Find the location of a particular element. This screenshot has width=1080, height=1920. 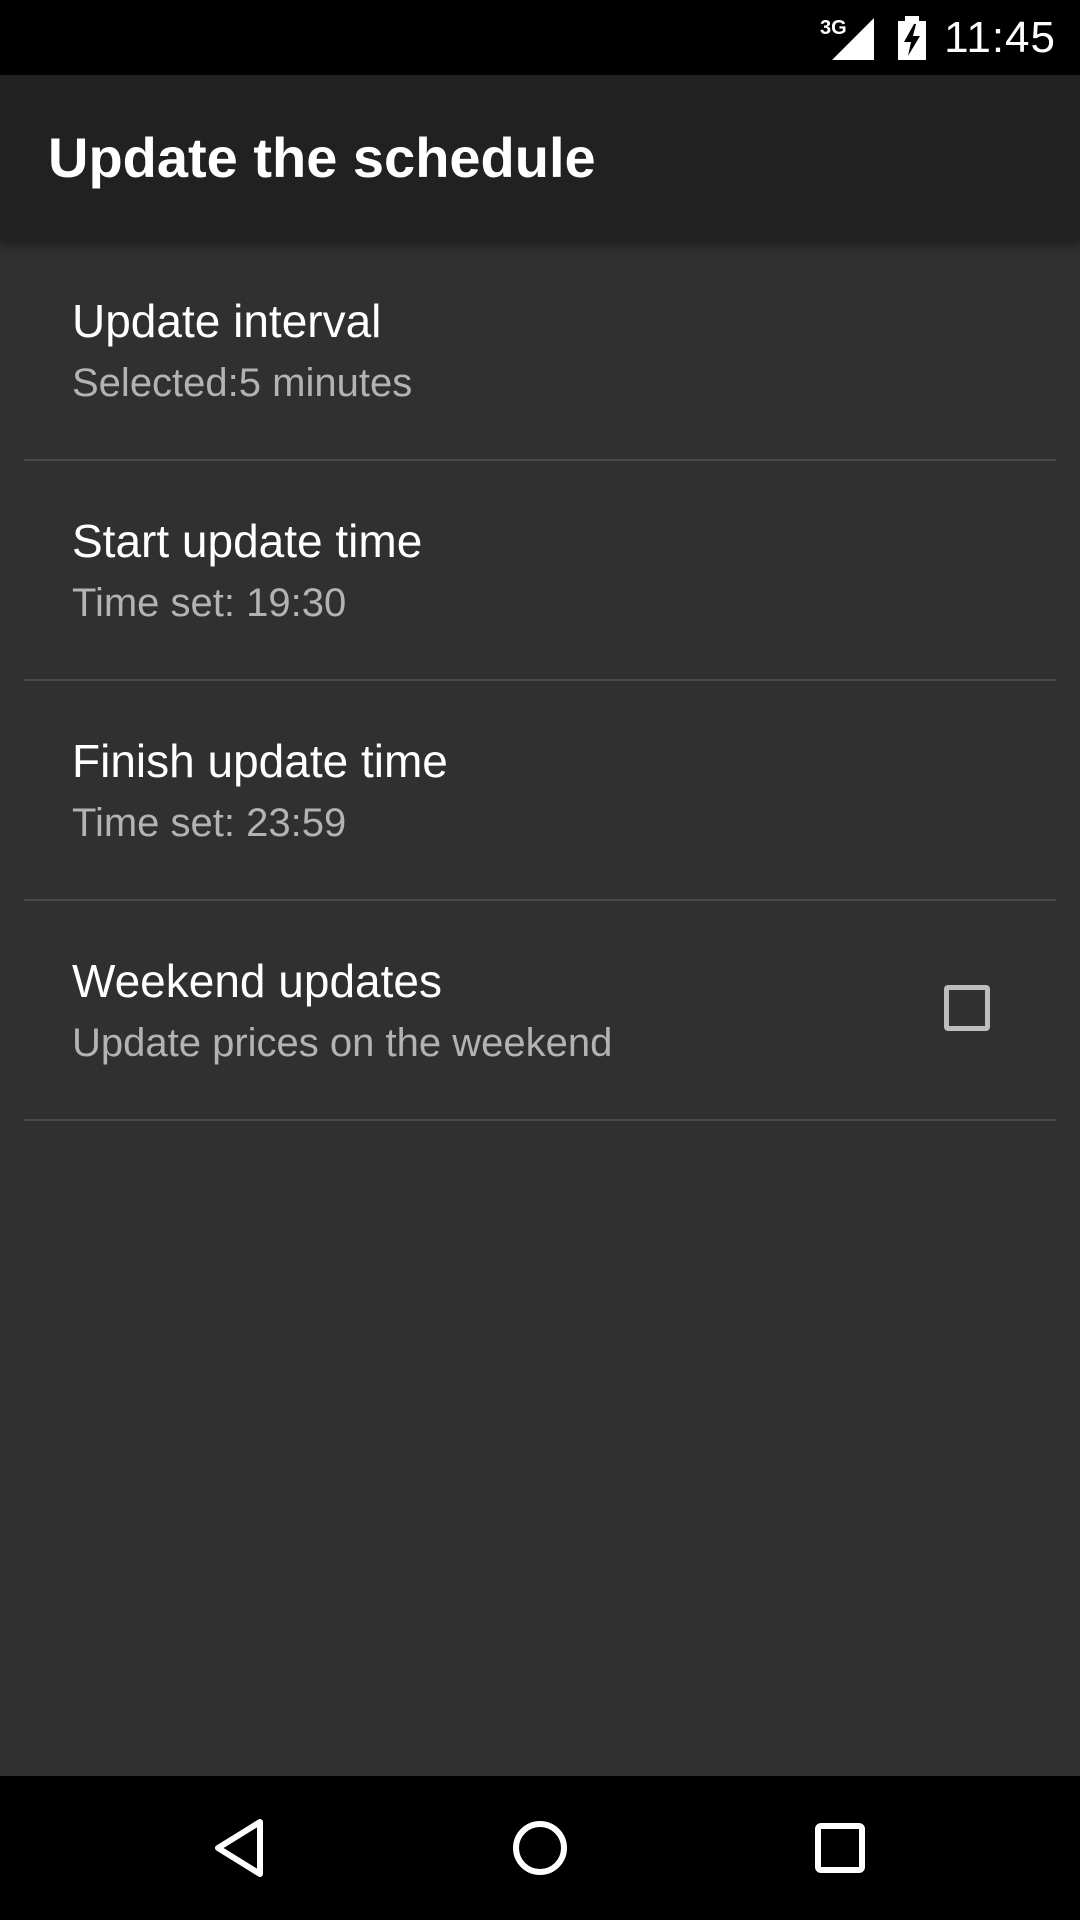

recents-button is located at coordinates (840, 1848).